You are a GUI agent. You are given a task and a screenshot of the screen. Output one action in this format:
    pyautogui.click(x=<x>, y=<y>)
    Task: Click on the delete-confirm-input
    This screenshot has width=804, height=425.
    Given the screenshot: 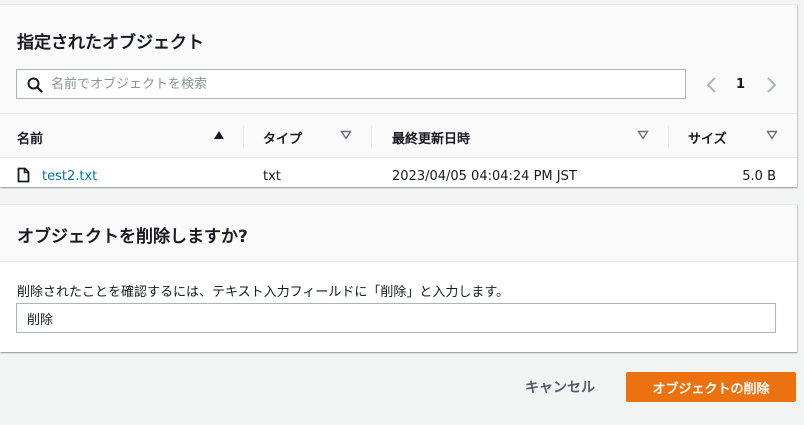 What is the action you would take?
    pyautogui.click(x=396, y=318)
    